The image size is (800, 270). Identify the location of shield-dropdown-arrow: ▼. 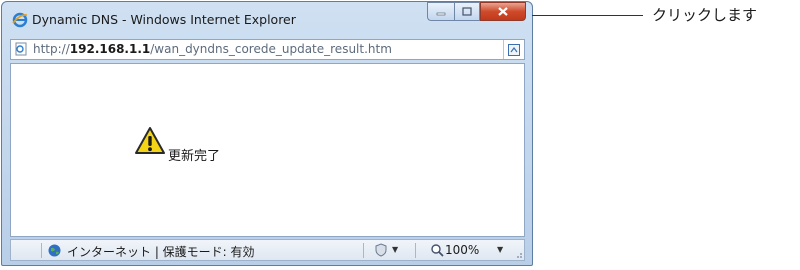
(395, 249).